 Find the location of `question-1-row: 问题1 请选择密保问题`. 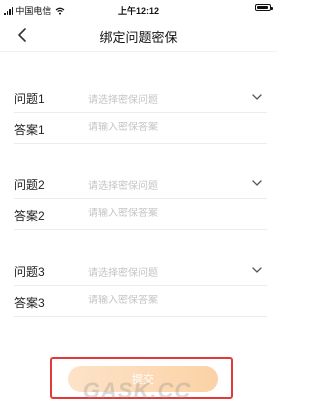

question-1-row: 问题1 请选择密保问题 is located at coordinates (138, 97).